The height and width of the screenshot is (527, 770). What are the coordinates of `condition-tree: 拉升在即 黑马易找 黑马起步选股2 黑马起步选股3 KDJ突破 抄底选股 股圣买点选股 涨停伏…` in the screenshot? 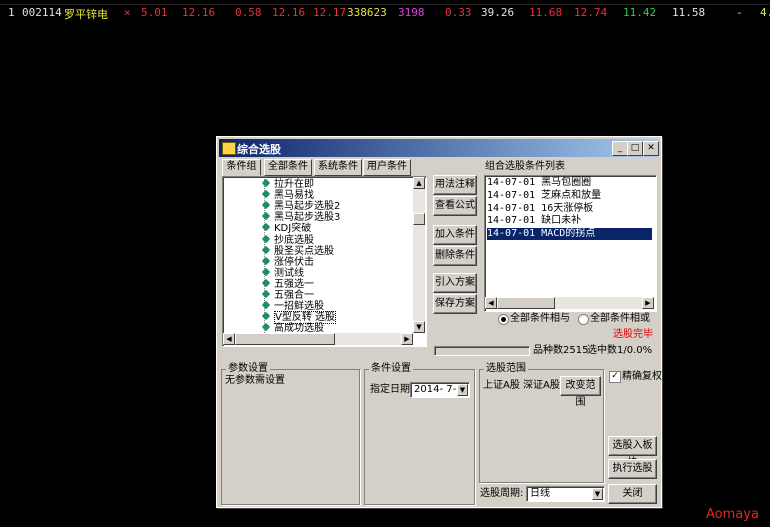 It's located at (324, 261).